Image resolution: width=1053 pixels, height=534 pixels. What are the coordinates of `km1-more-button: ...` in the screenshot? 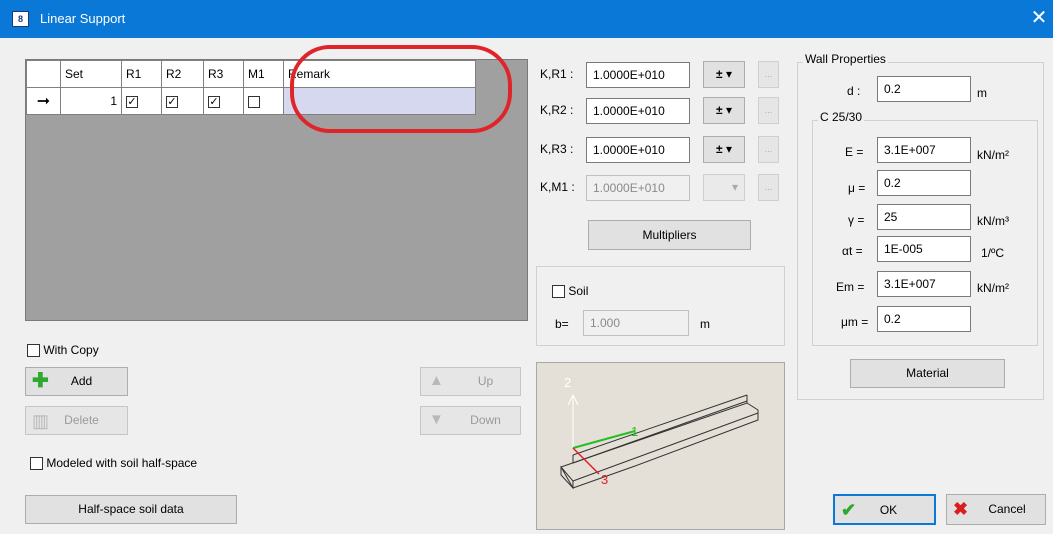 It's located at (768, 187).